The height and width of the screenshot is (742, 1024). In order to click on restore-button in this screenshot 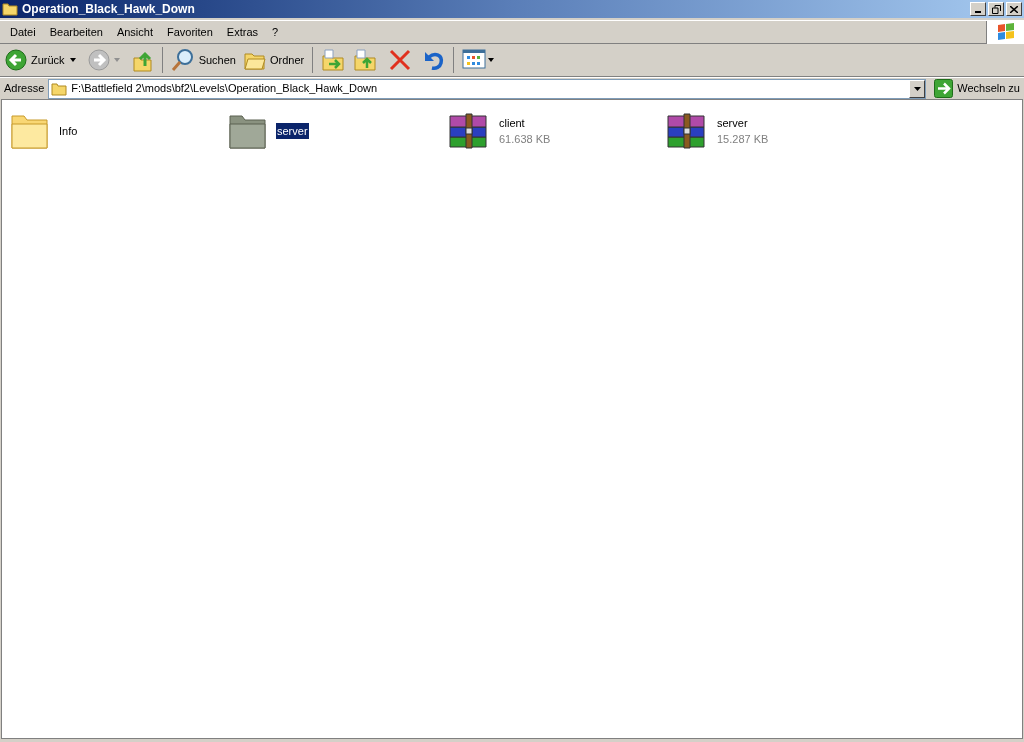, I will do `click(996, 9)`.